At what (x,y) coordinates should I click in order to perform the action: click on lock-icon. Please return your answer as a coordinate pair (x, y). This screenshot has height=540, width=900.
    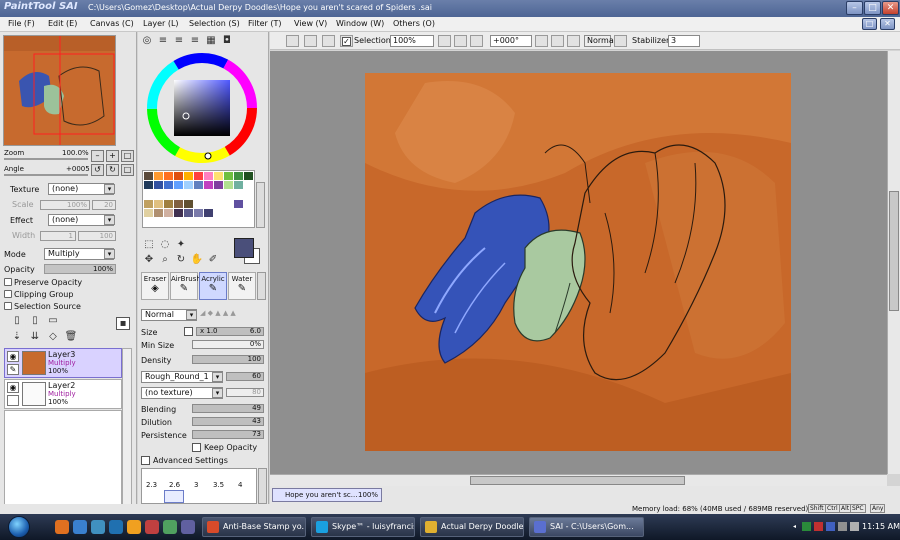
    Looking at the image, I should click on (13, 400).